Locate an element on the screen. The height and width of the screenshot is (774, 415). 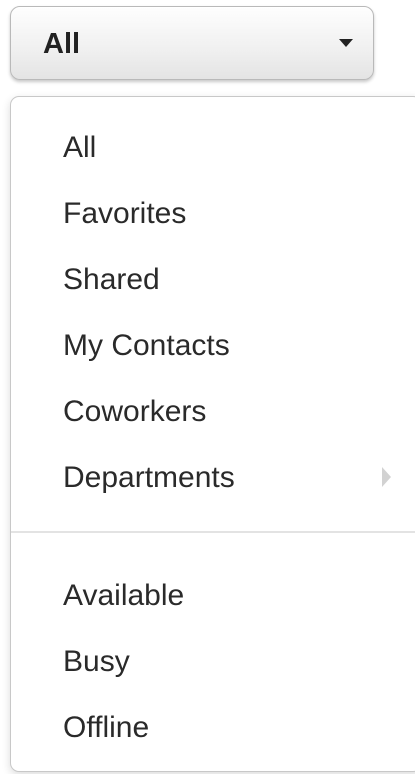
menu-item-available: Available is located at coordinates (213, 595).